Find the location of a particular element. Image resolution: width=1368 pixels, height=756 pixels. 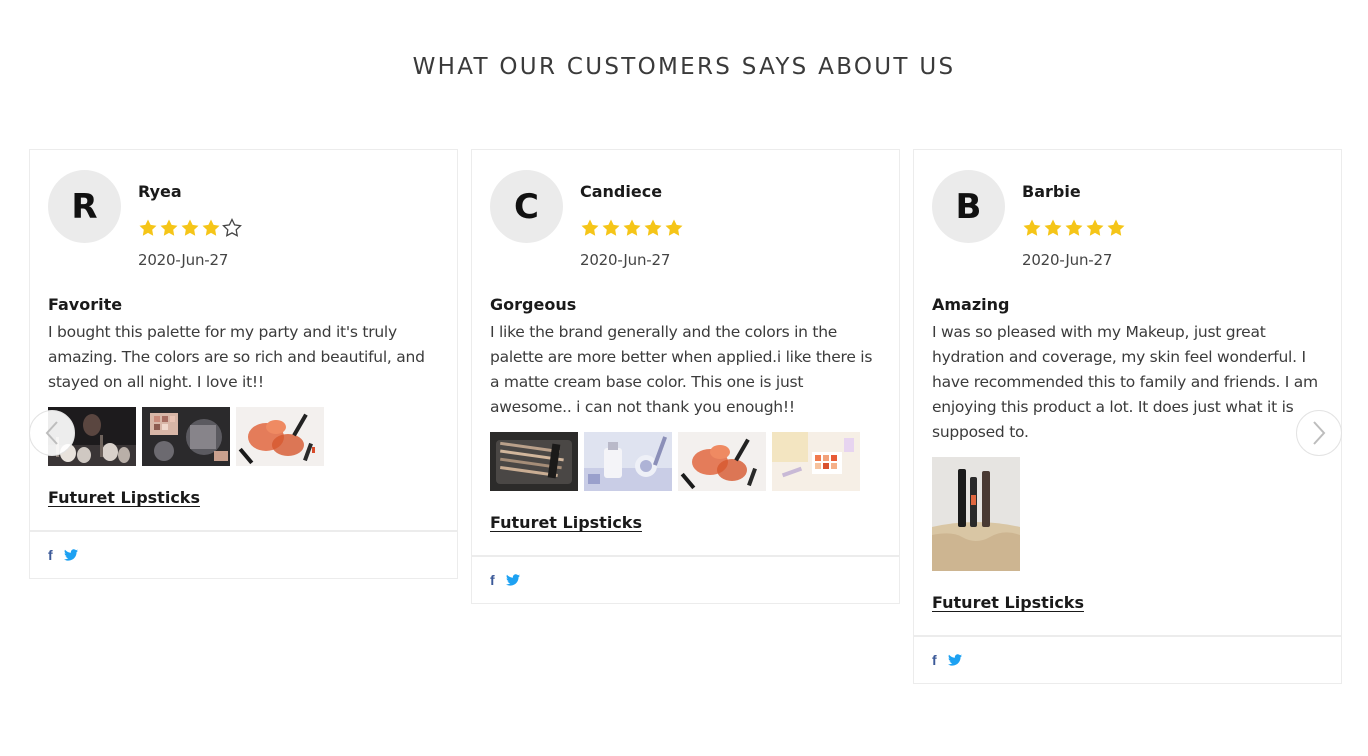

chevron-left-icon is located at coordinates (52, 433).